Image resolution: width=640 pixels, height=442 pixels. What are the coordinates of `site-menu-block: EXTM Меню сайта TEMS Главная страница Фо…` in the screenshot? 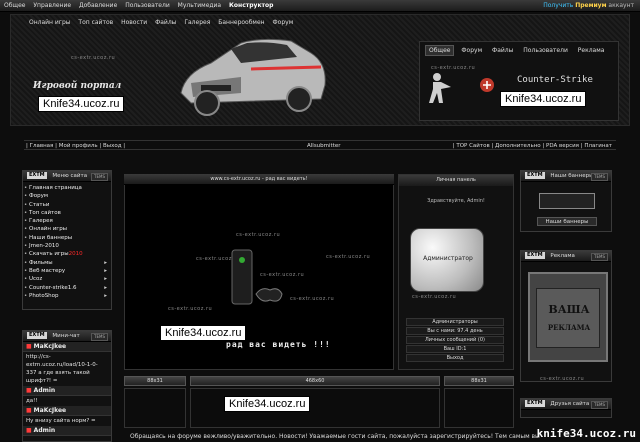 It's located at (67, 240).